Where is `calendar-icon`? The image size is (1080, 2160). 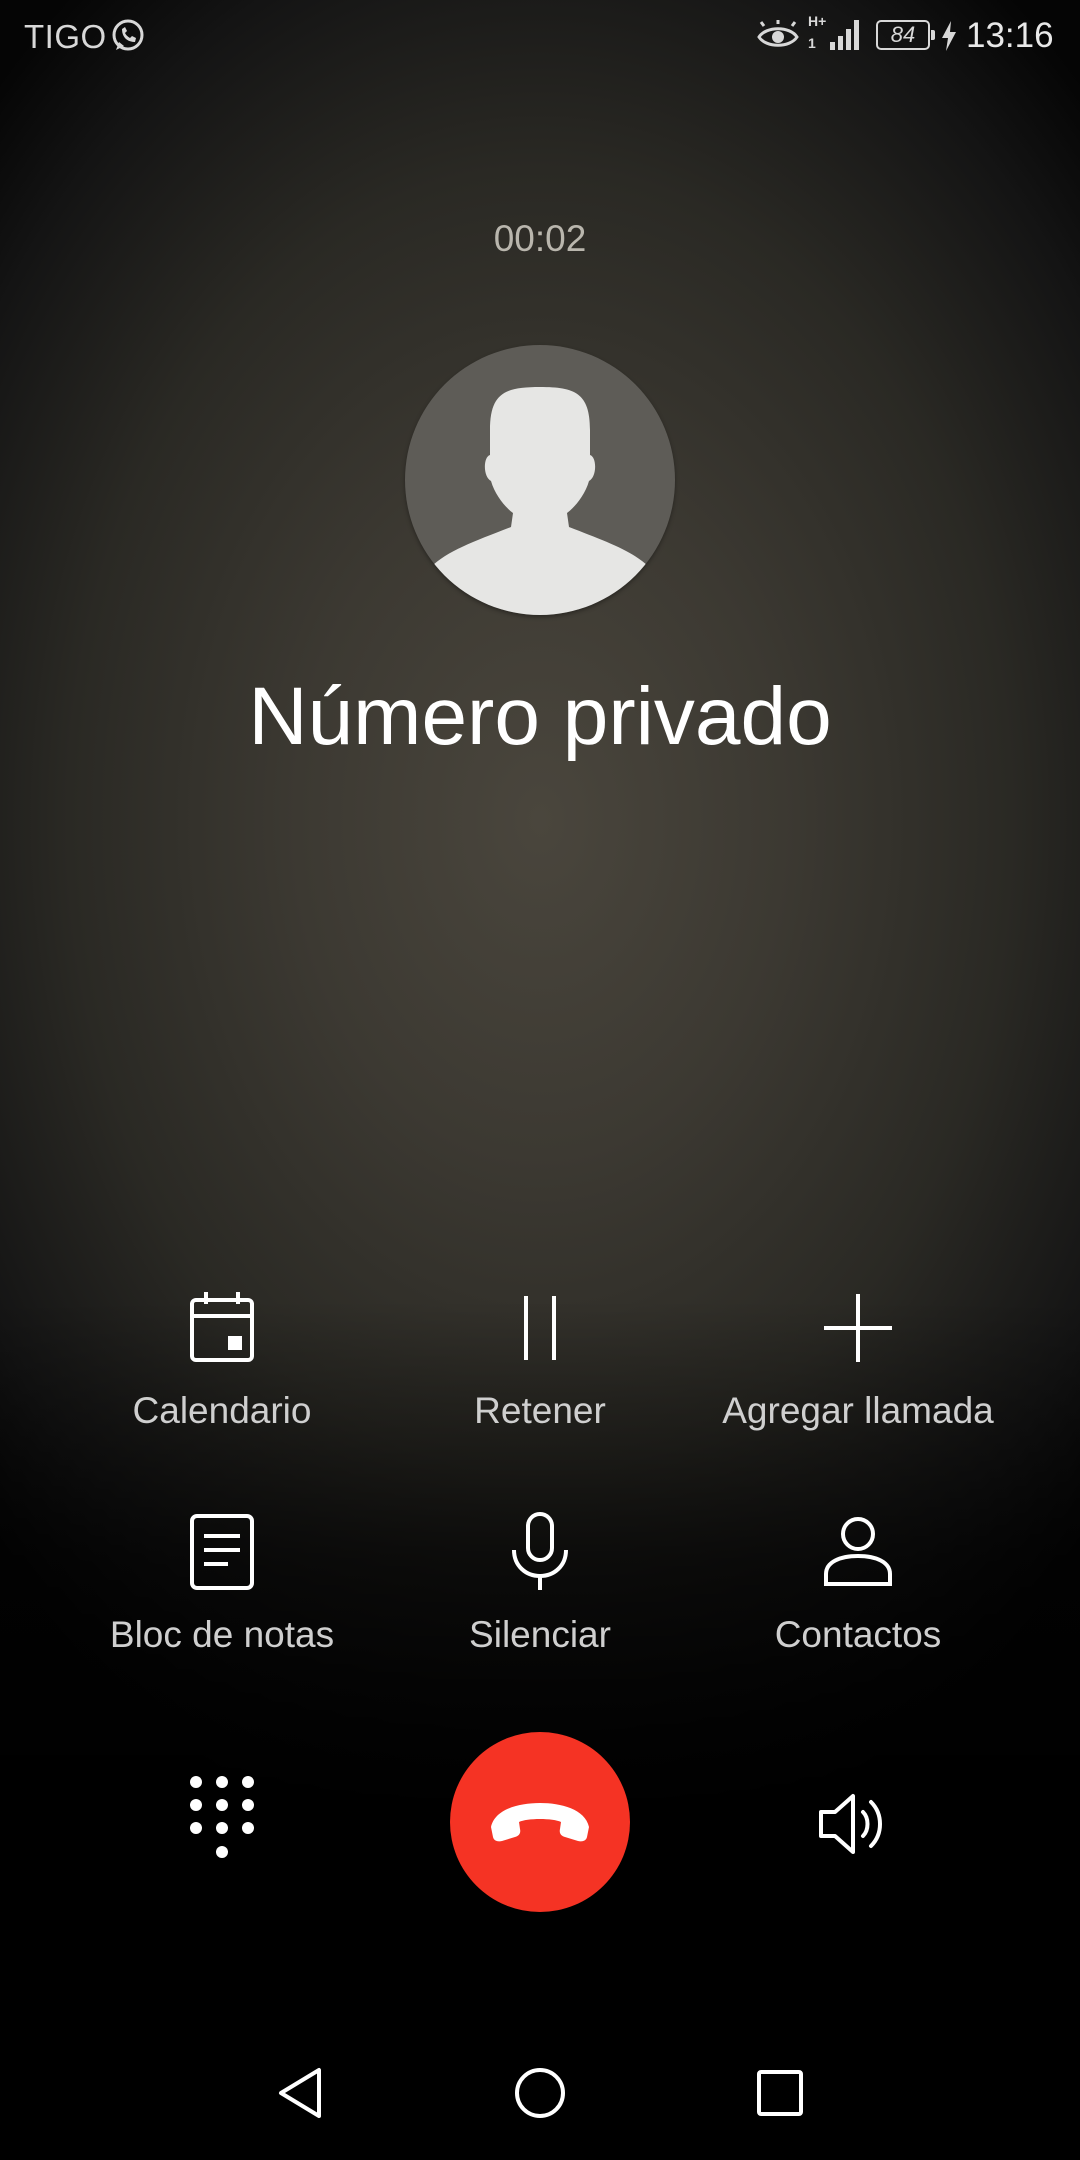
calendar-icon is located at coordinates (222, 1327).